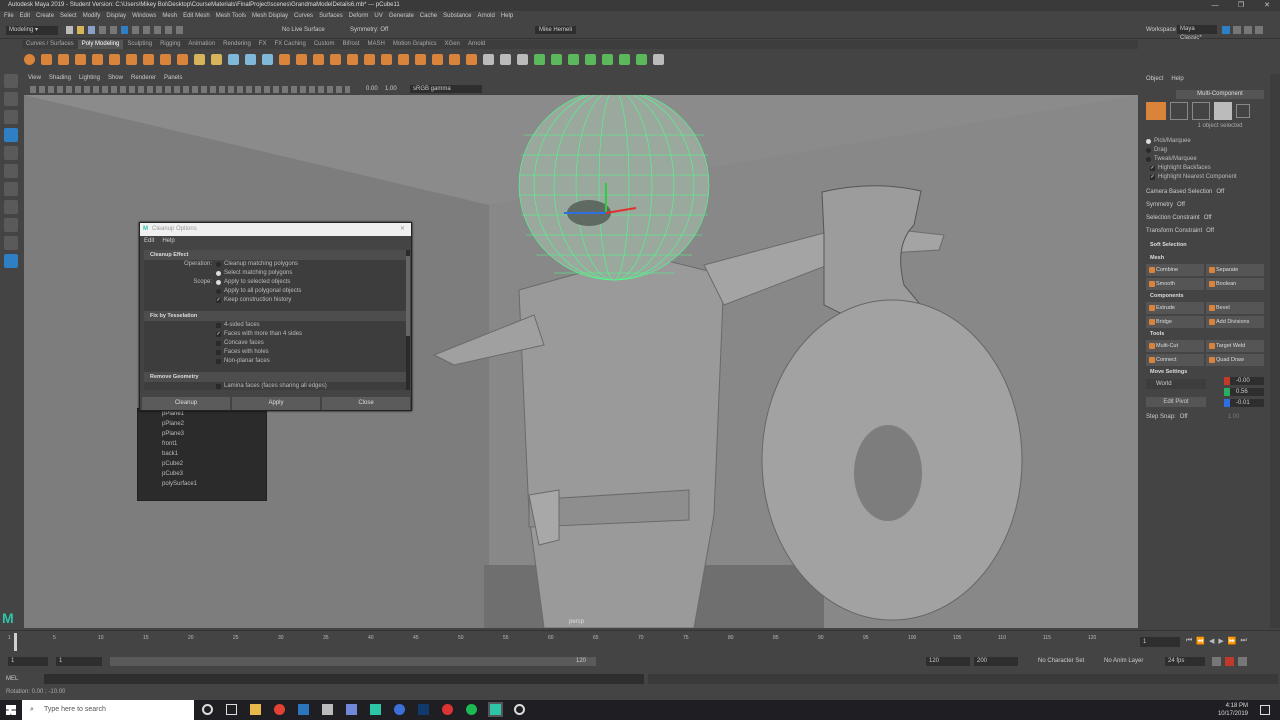  I want to click on shelf-tab-arnold: Arnold, so click(476, 44).